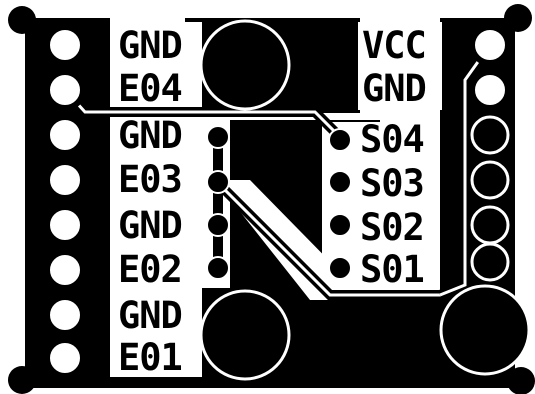 Image resolution: width=535 pixels, height=394 pixels. I want to click on right-label-2: GND, so click(394, 88).